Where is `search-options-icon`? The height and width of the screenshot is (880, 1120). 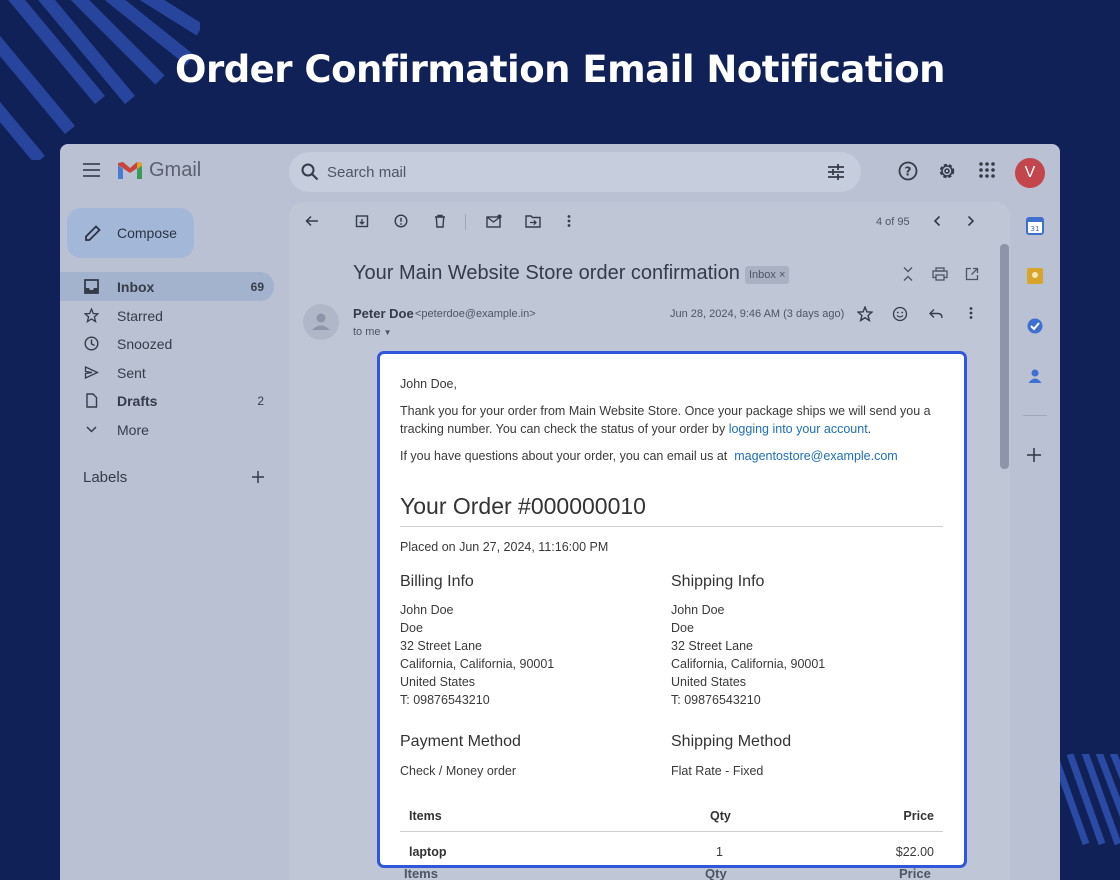
search-options-icon is located at coordinates (836, 174).